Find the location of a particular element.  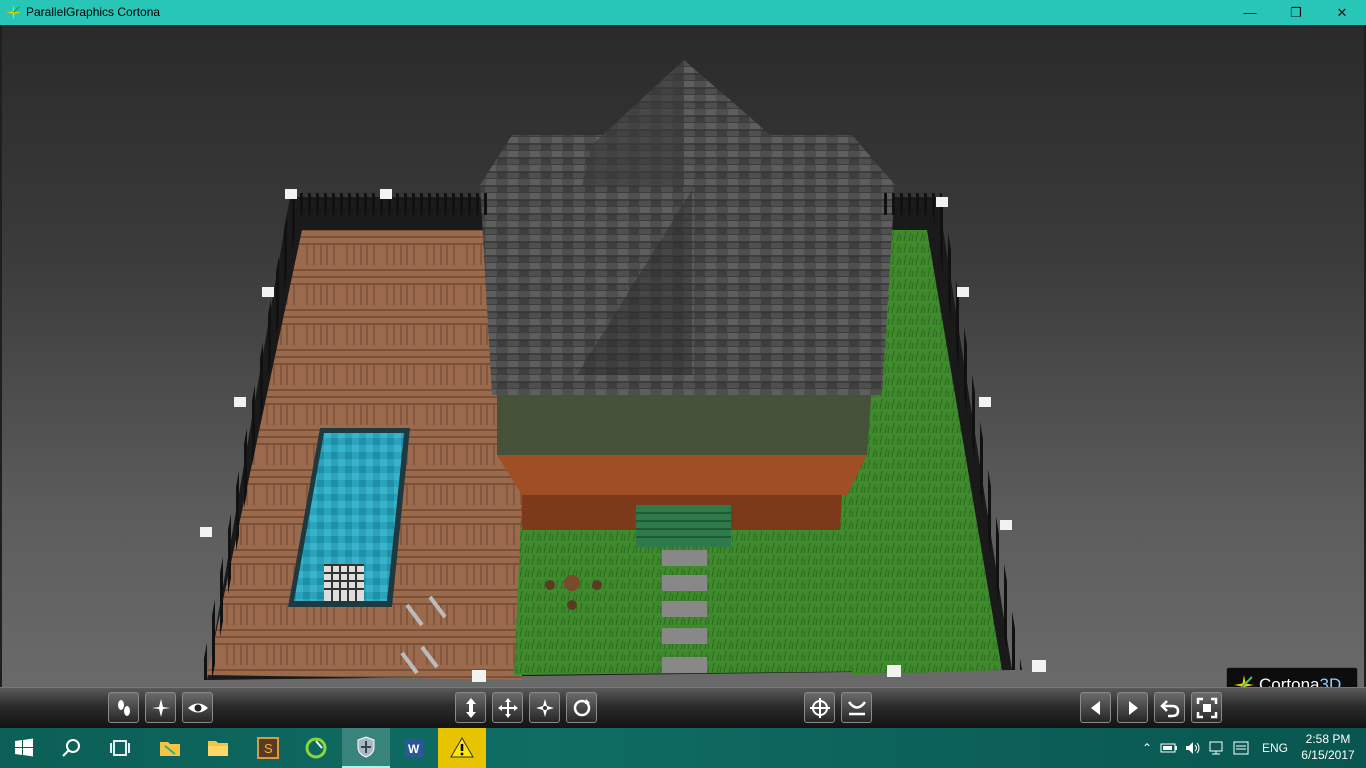

search-icon is located at coordinates (71, 748).